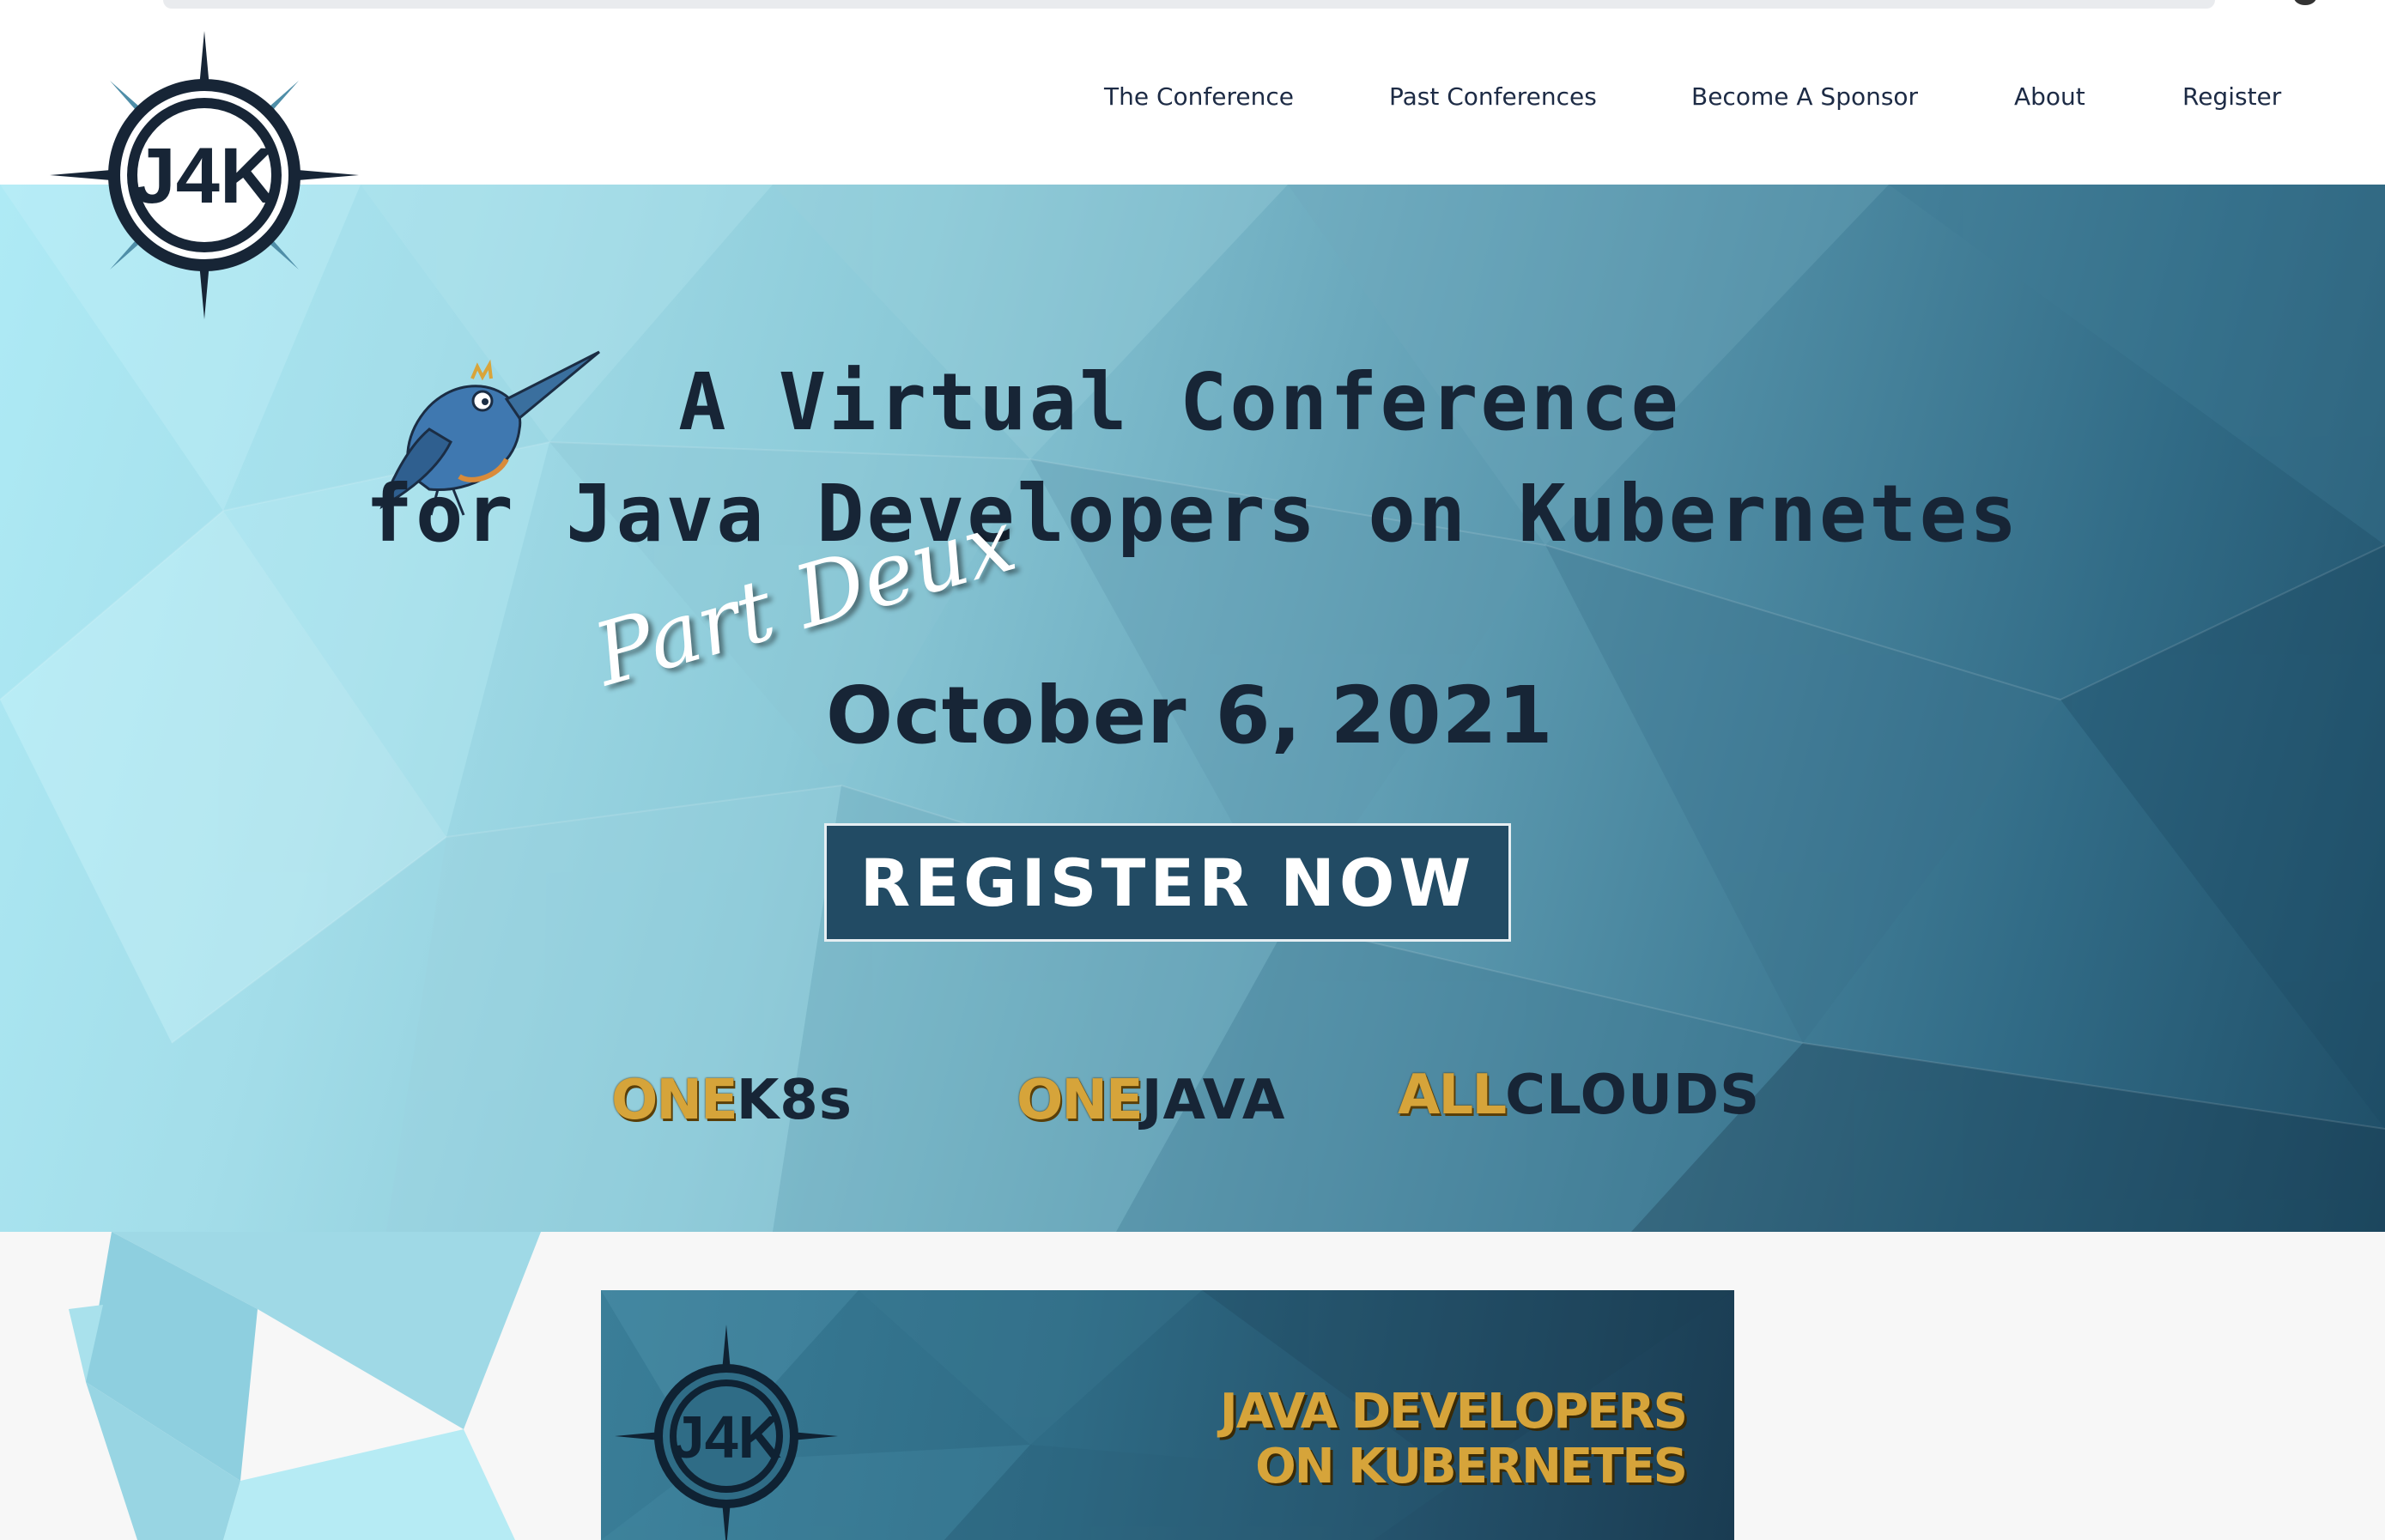  I want to click on register-now-label: REGISTER NOW, so click(1167, 882).